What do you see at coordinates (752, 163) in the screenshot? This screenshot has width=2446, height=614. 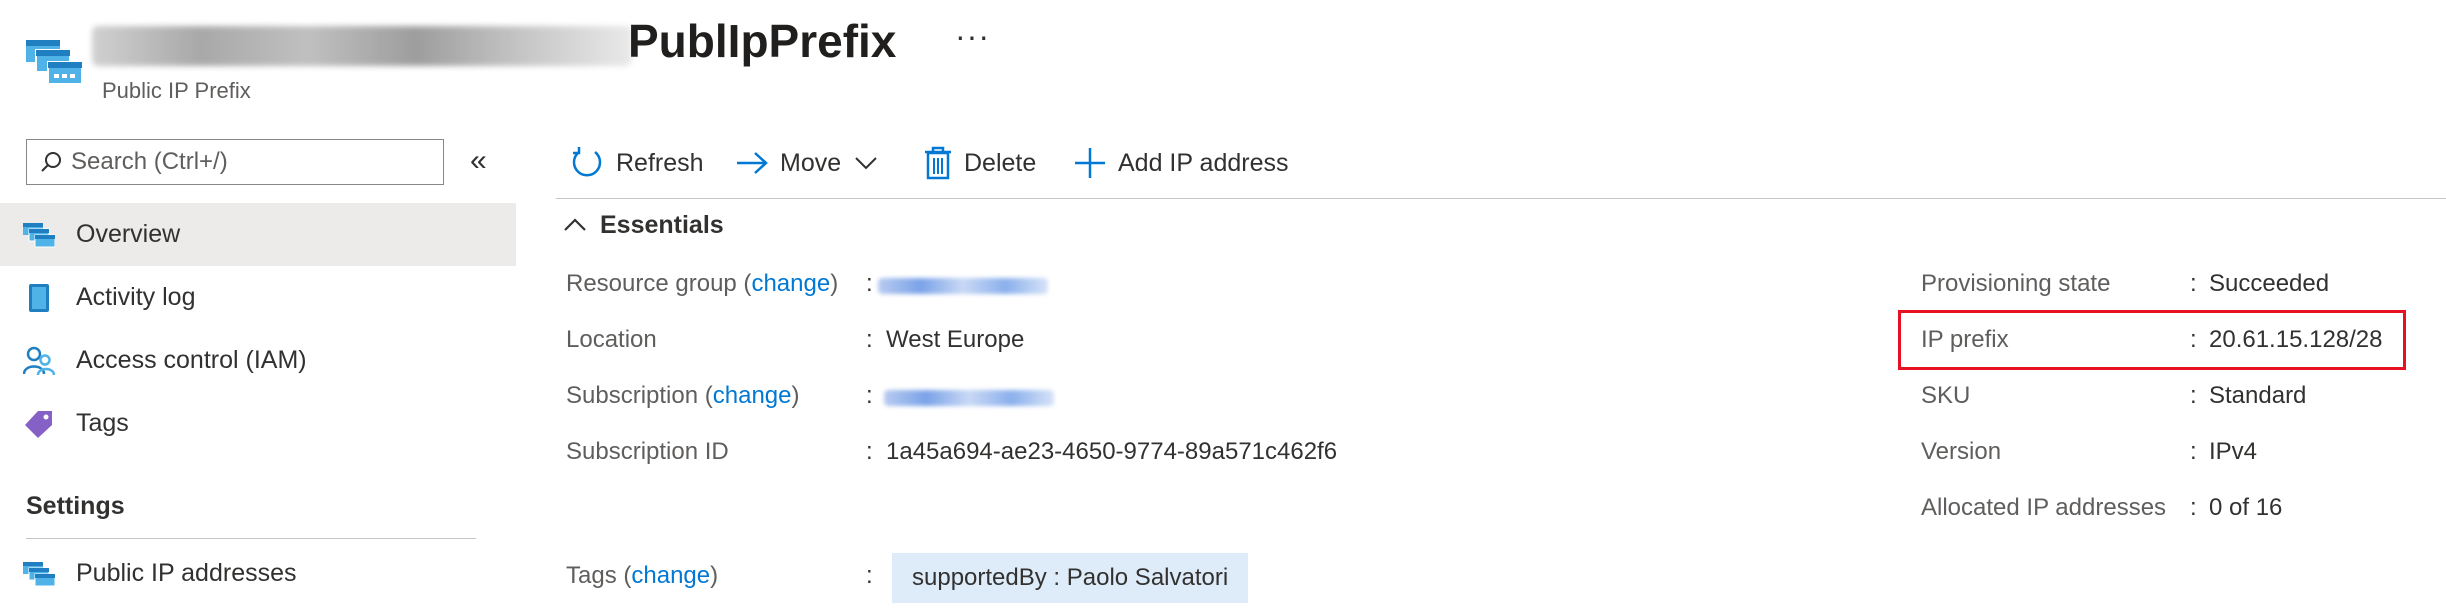 I see `arrow-right-icon` at bounding box center [752, 163].